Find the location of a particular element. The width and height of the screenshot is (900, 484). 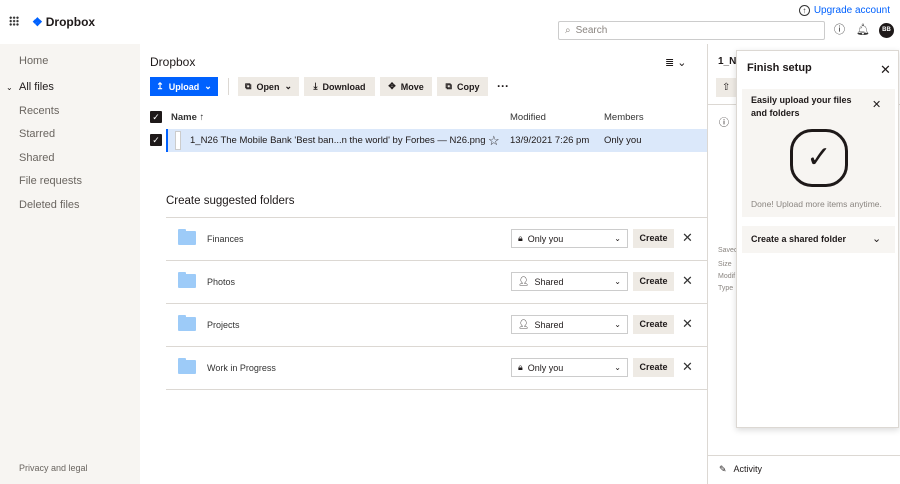

suggested-folders-title: Create suggested folders is located at coordinates (230, 201).